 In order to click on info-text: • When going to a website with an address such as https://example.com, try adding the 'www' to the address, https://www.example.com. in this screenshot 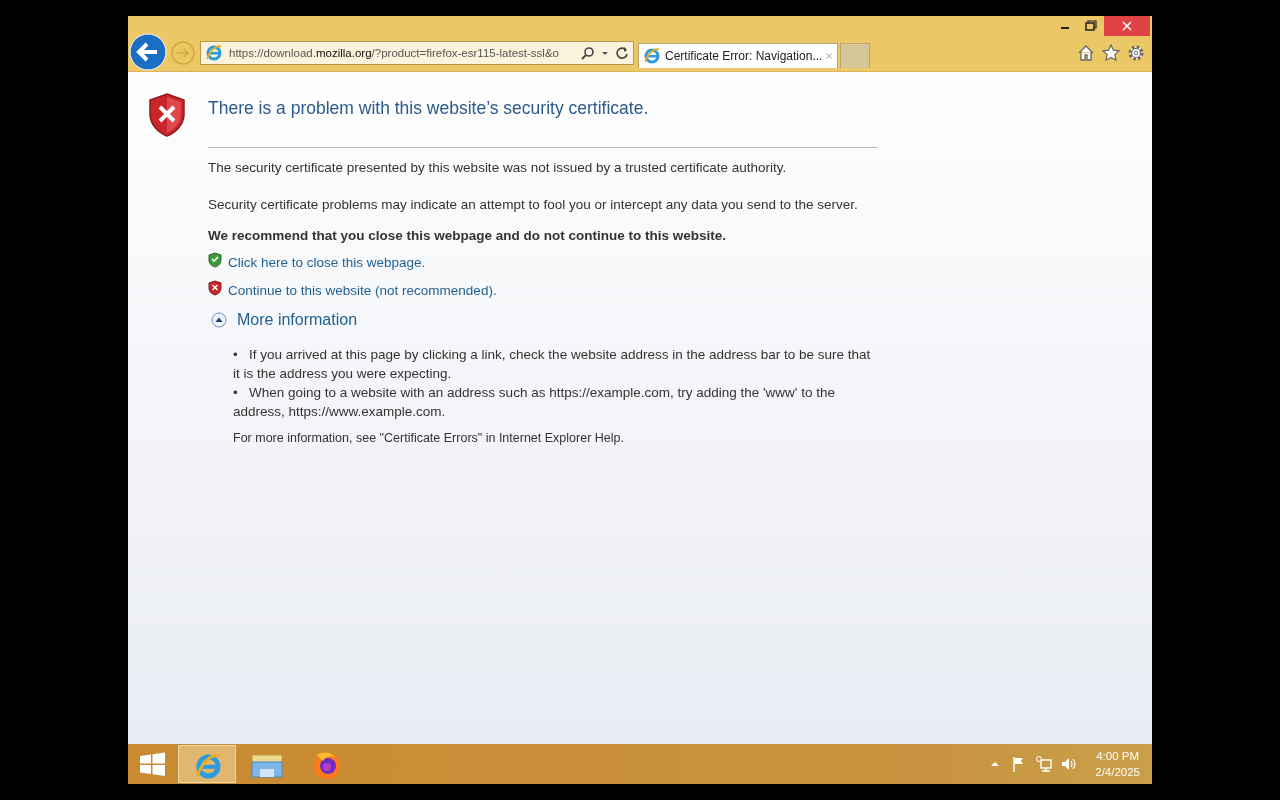, I will do `click(534, 402)`.